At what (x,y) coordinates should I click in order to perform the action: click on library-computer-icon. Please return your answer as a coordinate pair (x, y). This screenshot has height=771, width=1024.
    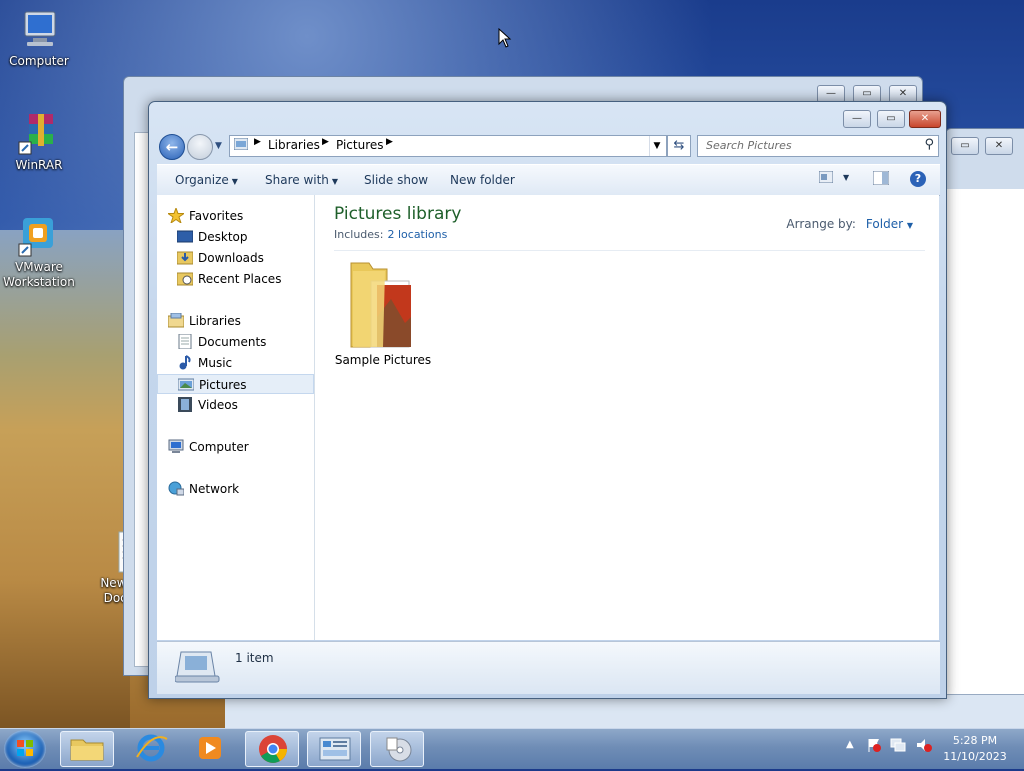
    Looking at the image, I should click on (197, 669).